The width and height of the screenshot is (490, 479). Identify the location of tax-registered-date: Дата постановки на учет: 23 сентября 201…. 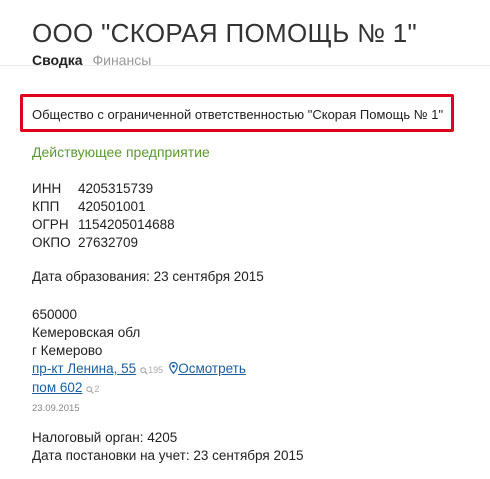
(168, 455).